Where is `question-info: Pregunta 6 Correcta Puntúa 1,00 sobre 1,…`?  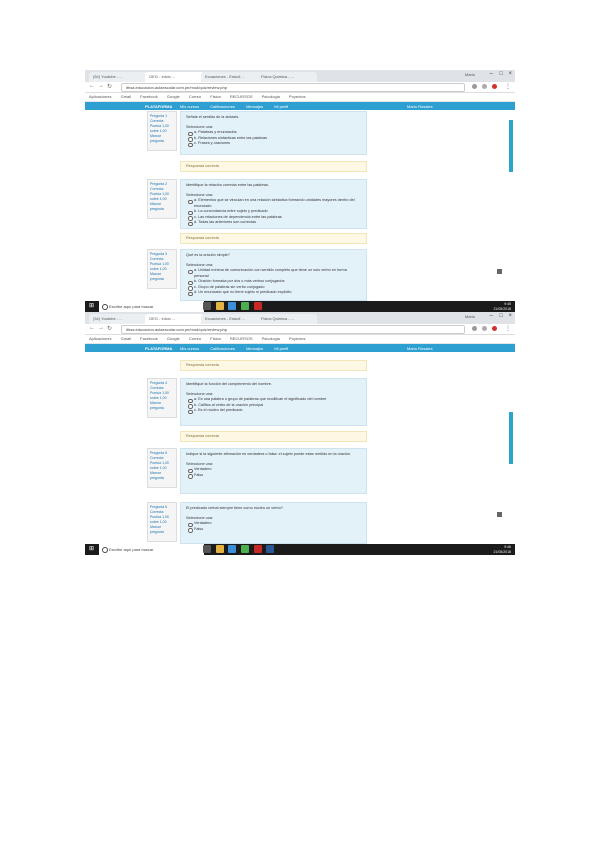
question-info: Pregunta 6 Correcta Puntúa 1,00 sobre 1,… is located at coordinates (162, 522).